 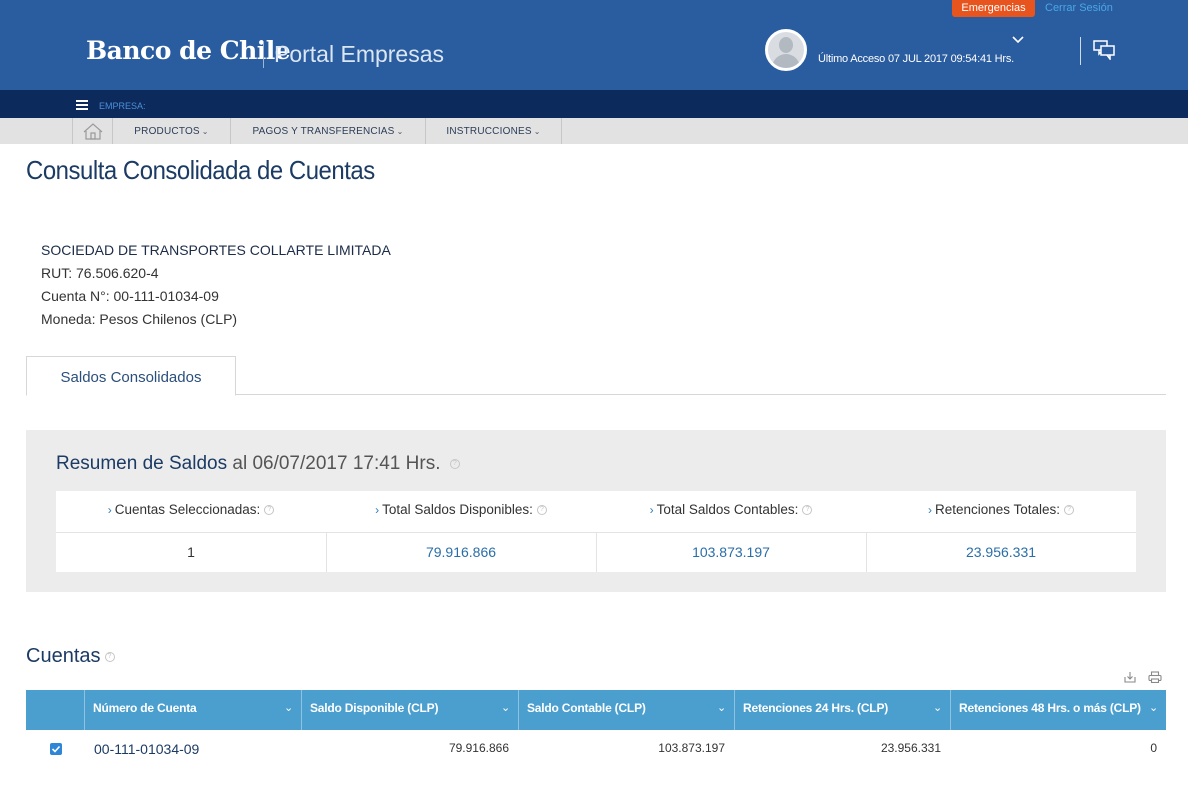 I want to click on summary-header-contables: › Total Saldos Contables:?, so click(x=731, y=511).